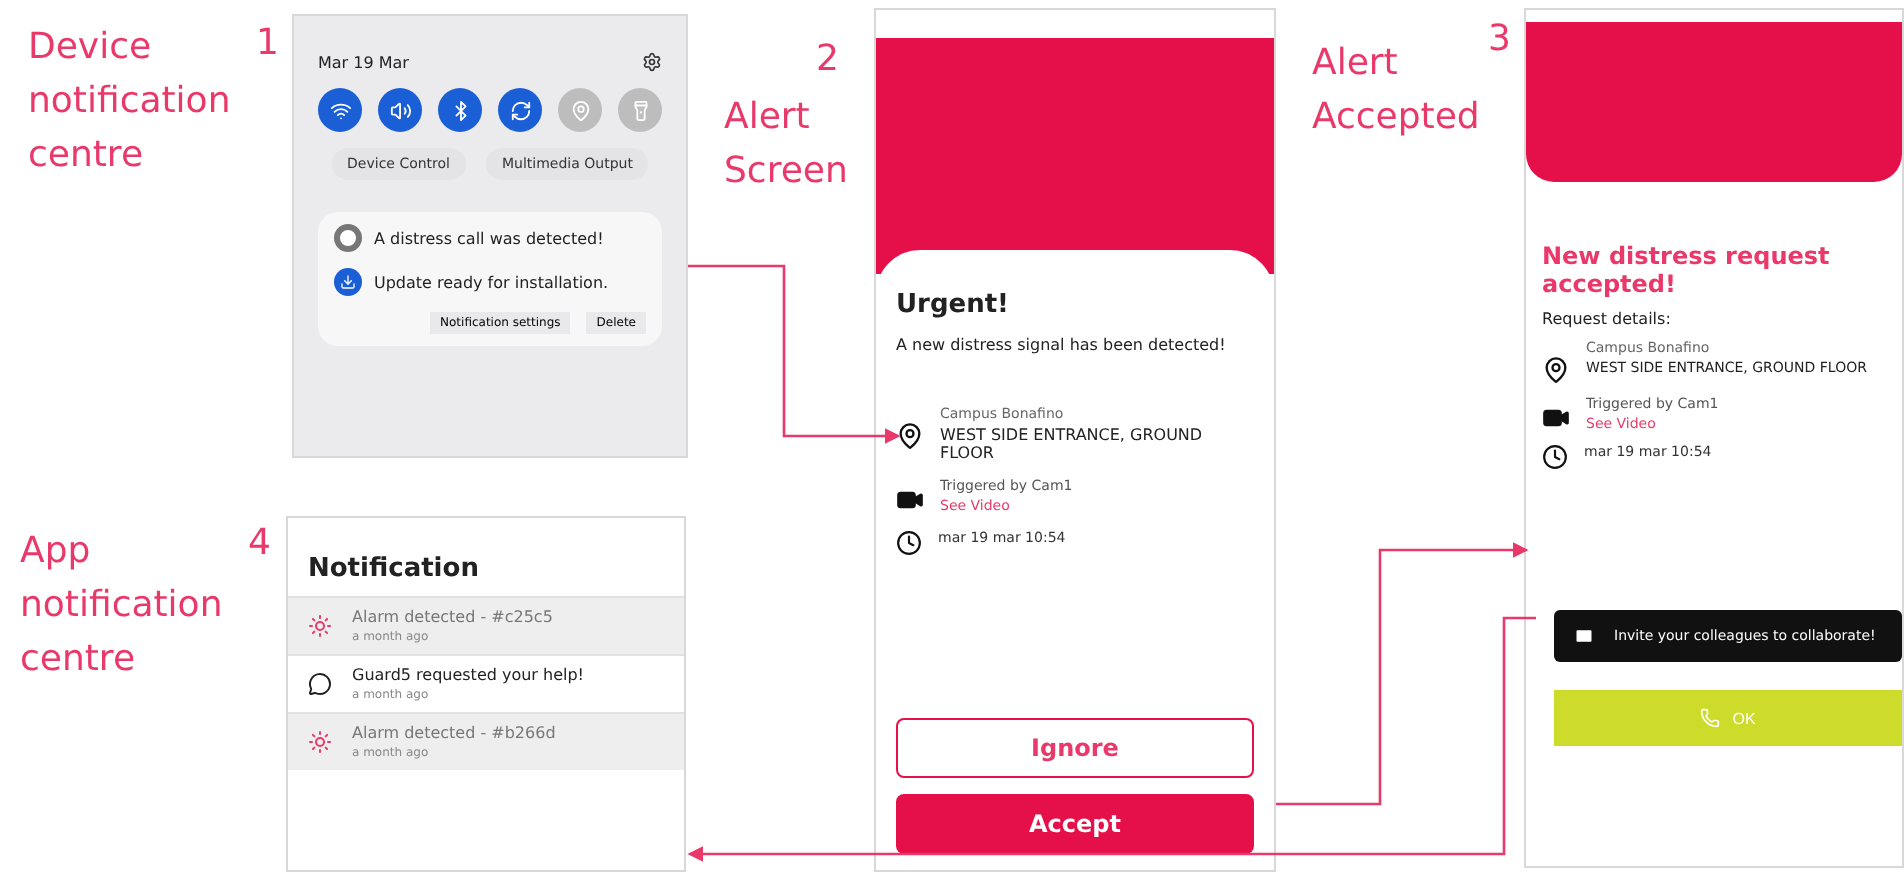  I want to click on ignore-button: Ignore, so click(1075, 748).